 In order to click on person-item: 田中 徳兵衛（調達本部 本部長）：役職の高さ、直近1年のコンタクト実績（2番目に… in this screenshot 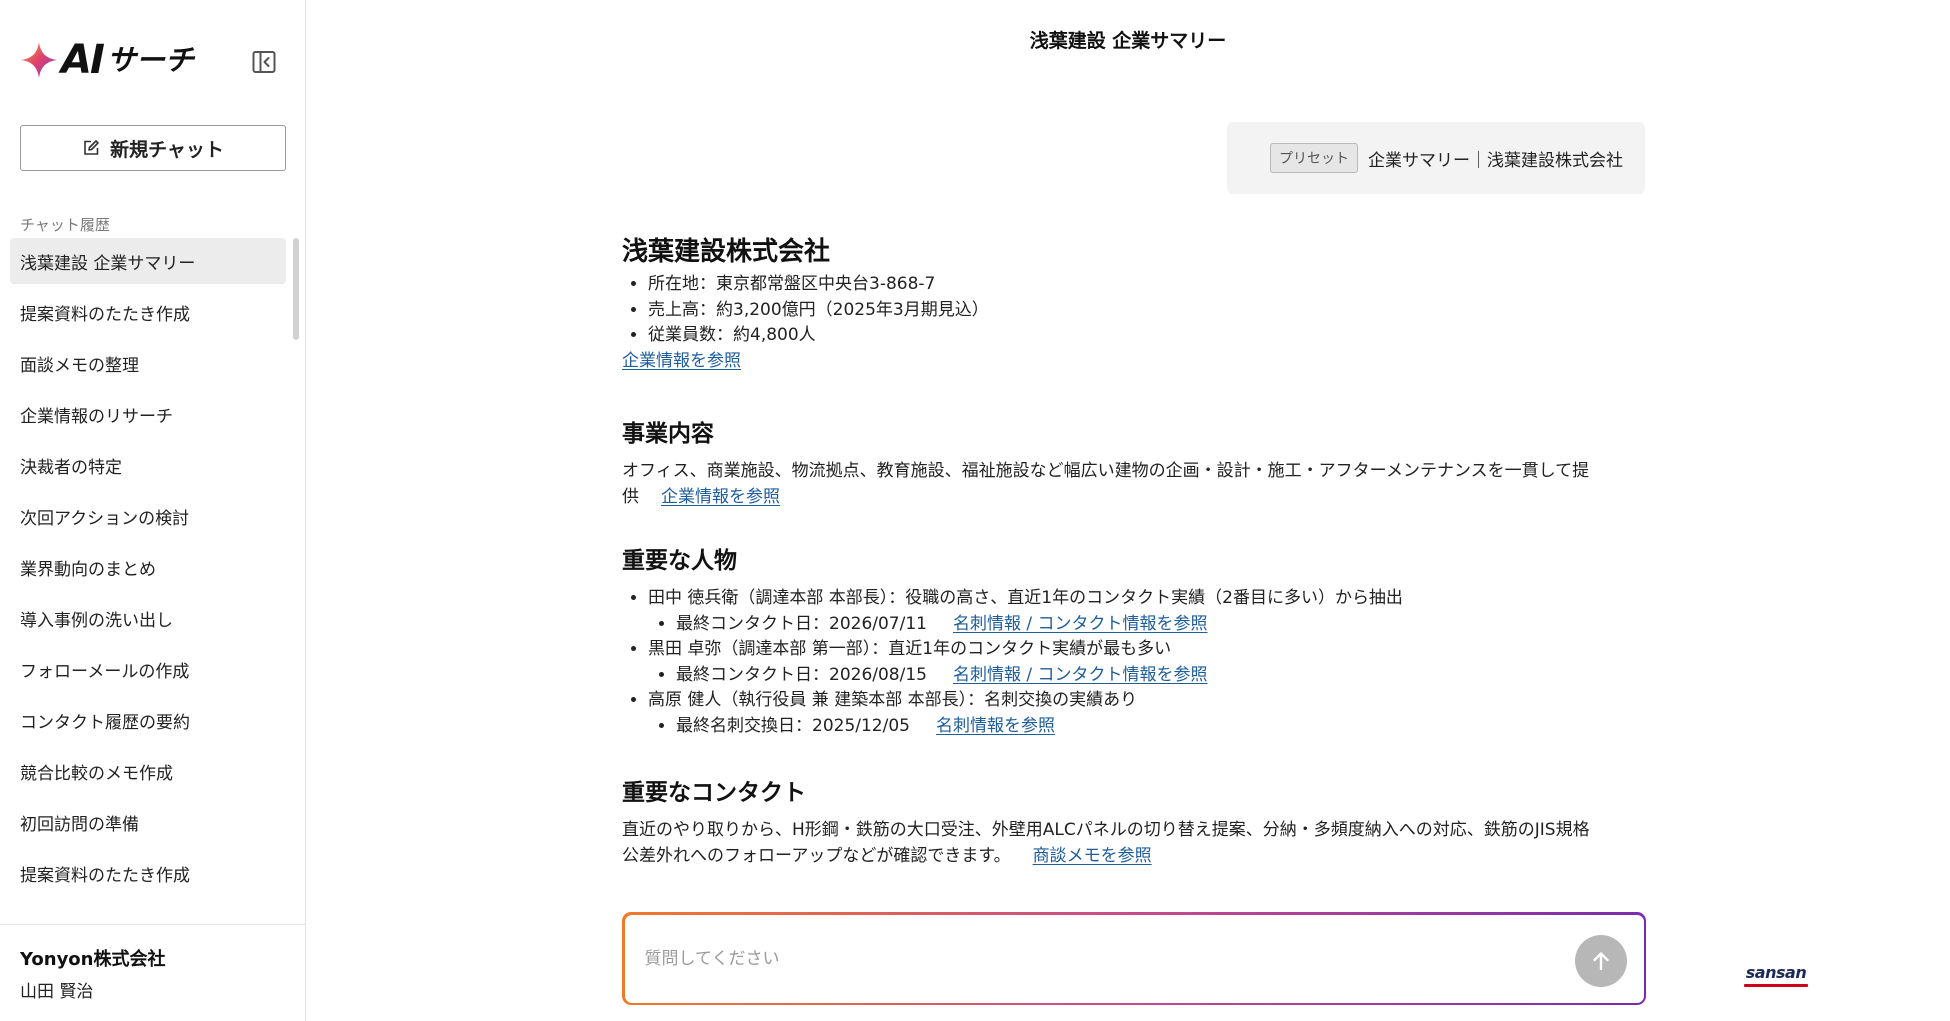, I will do `click(1147, 611)`.